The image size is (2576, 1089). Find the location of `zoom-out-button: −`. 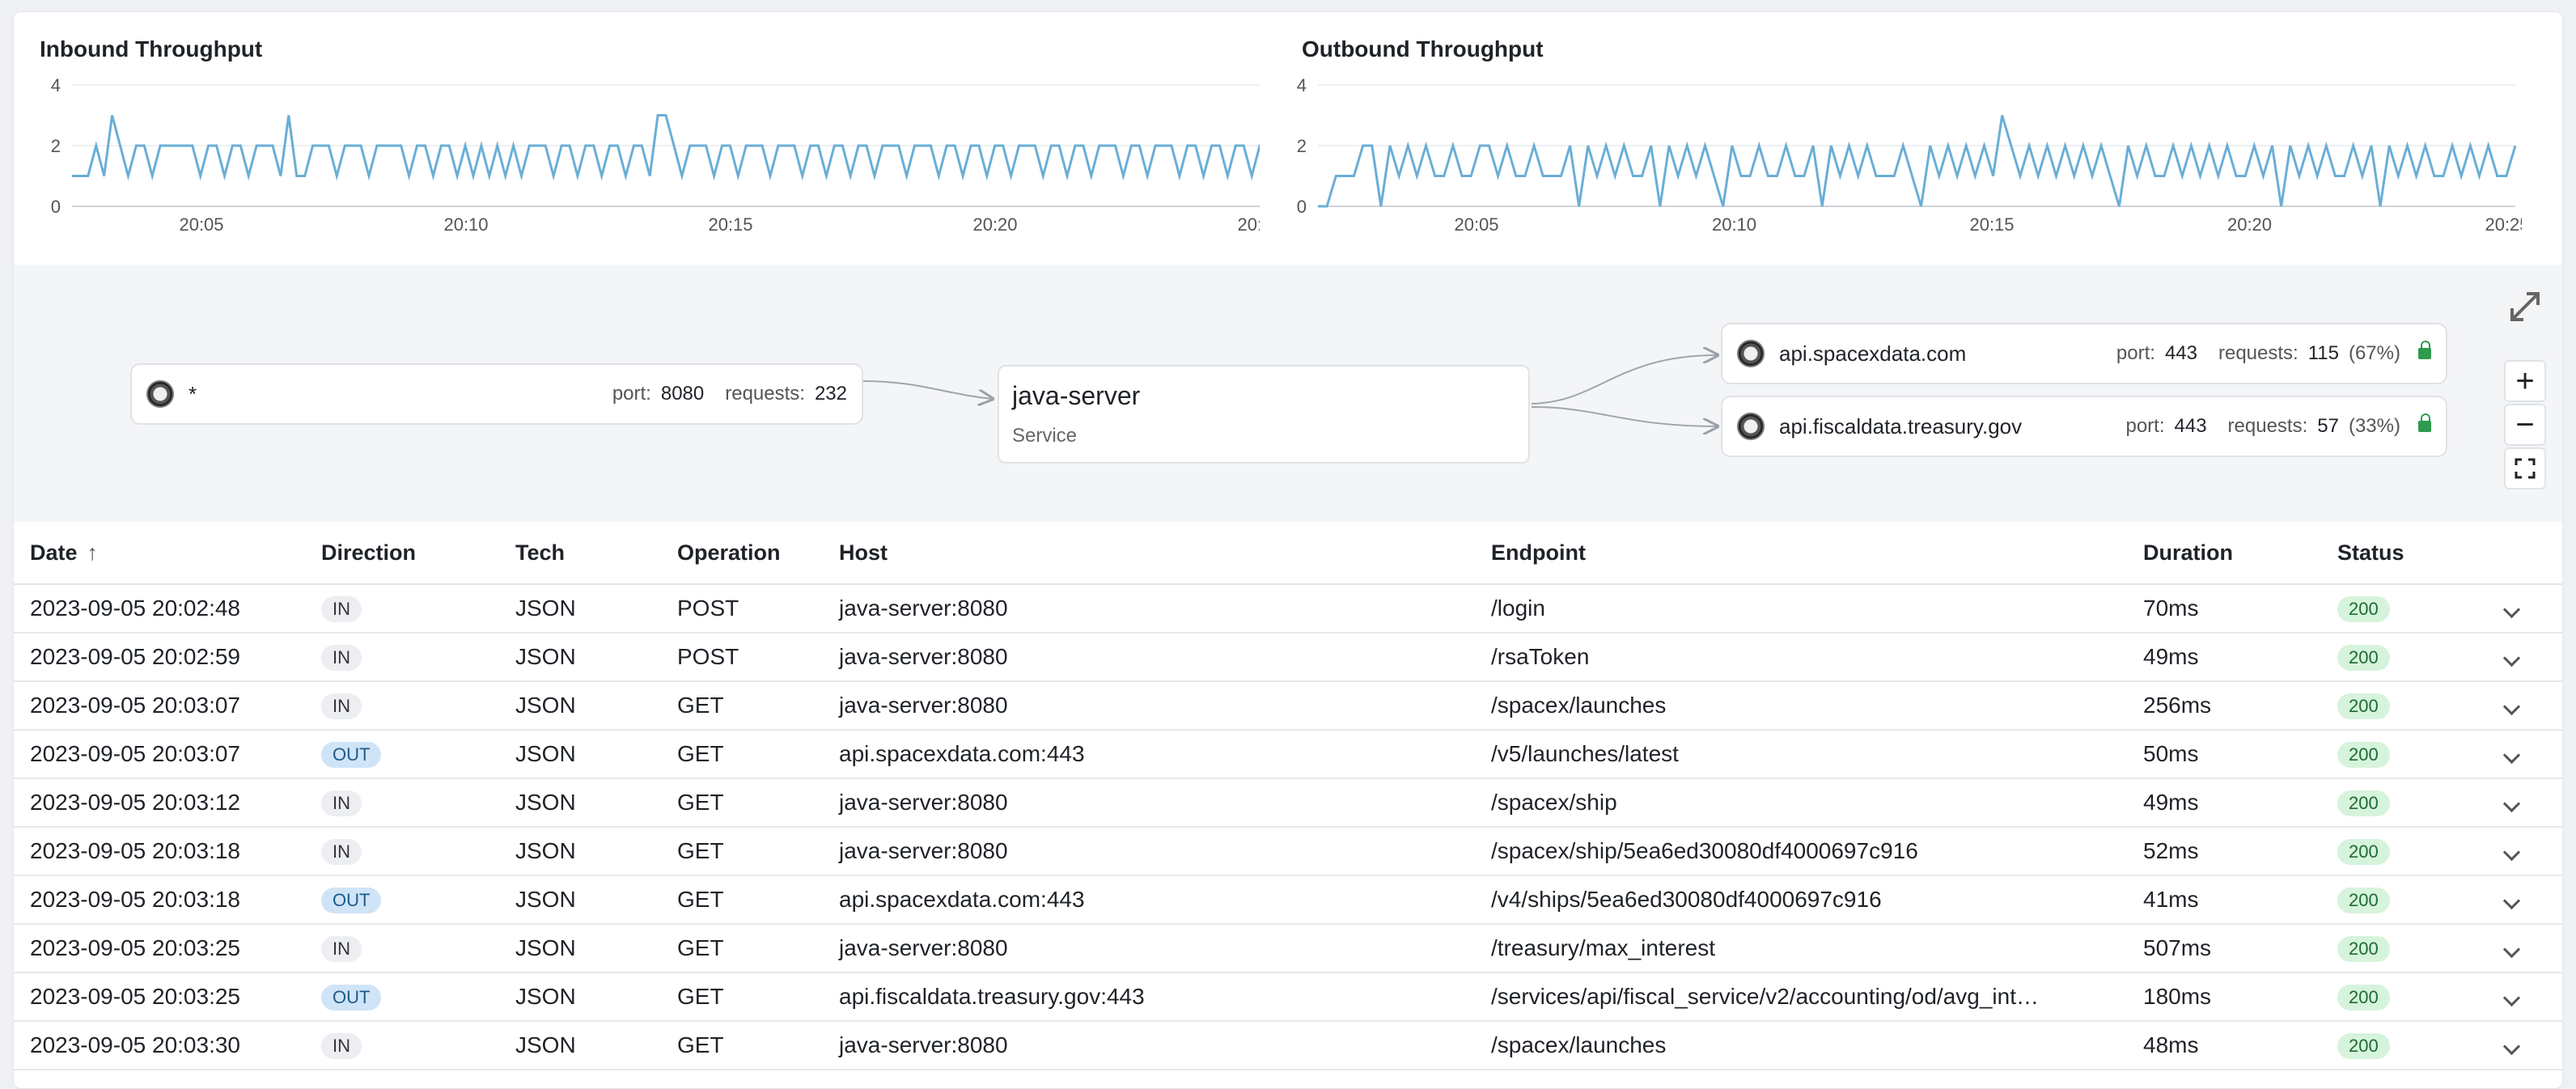

zoom-out-button: − is located at coordinates (2525, 425).